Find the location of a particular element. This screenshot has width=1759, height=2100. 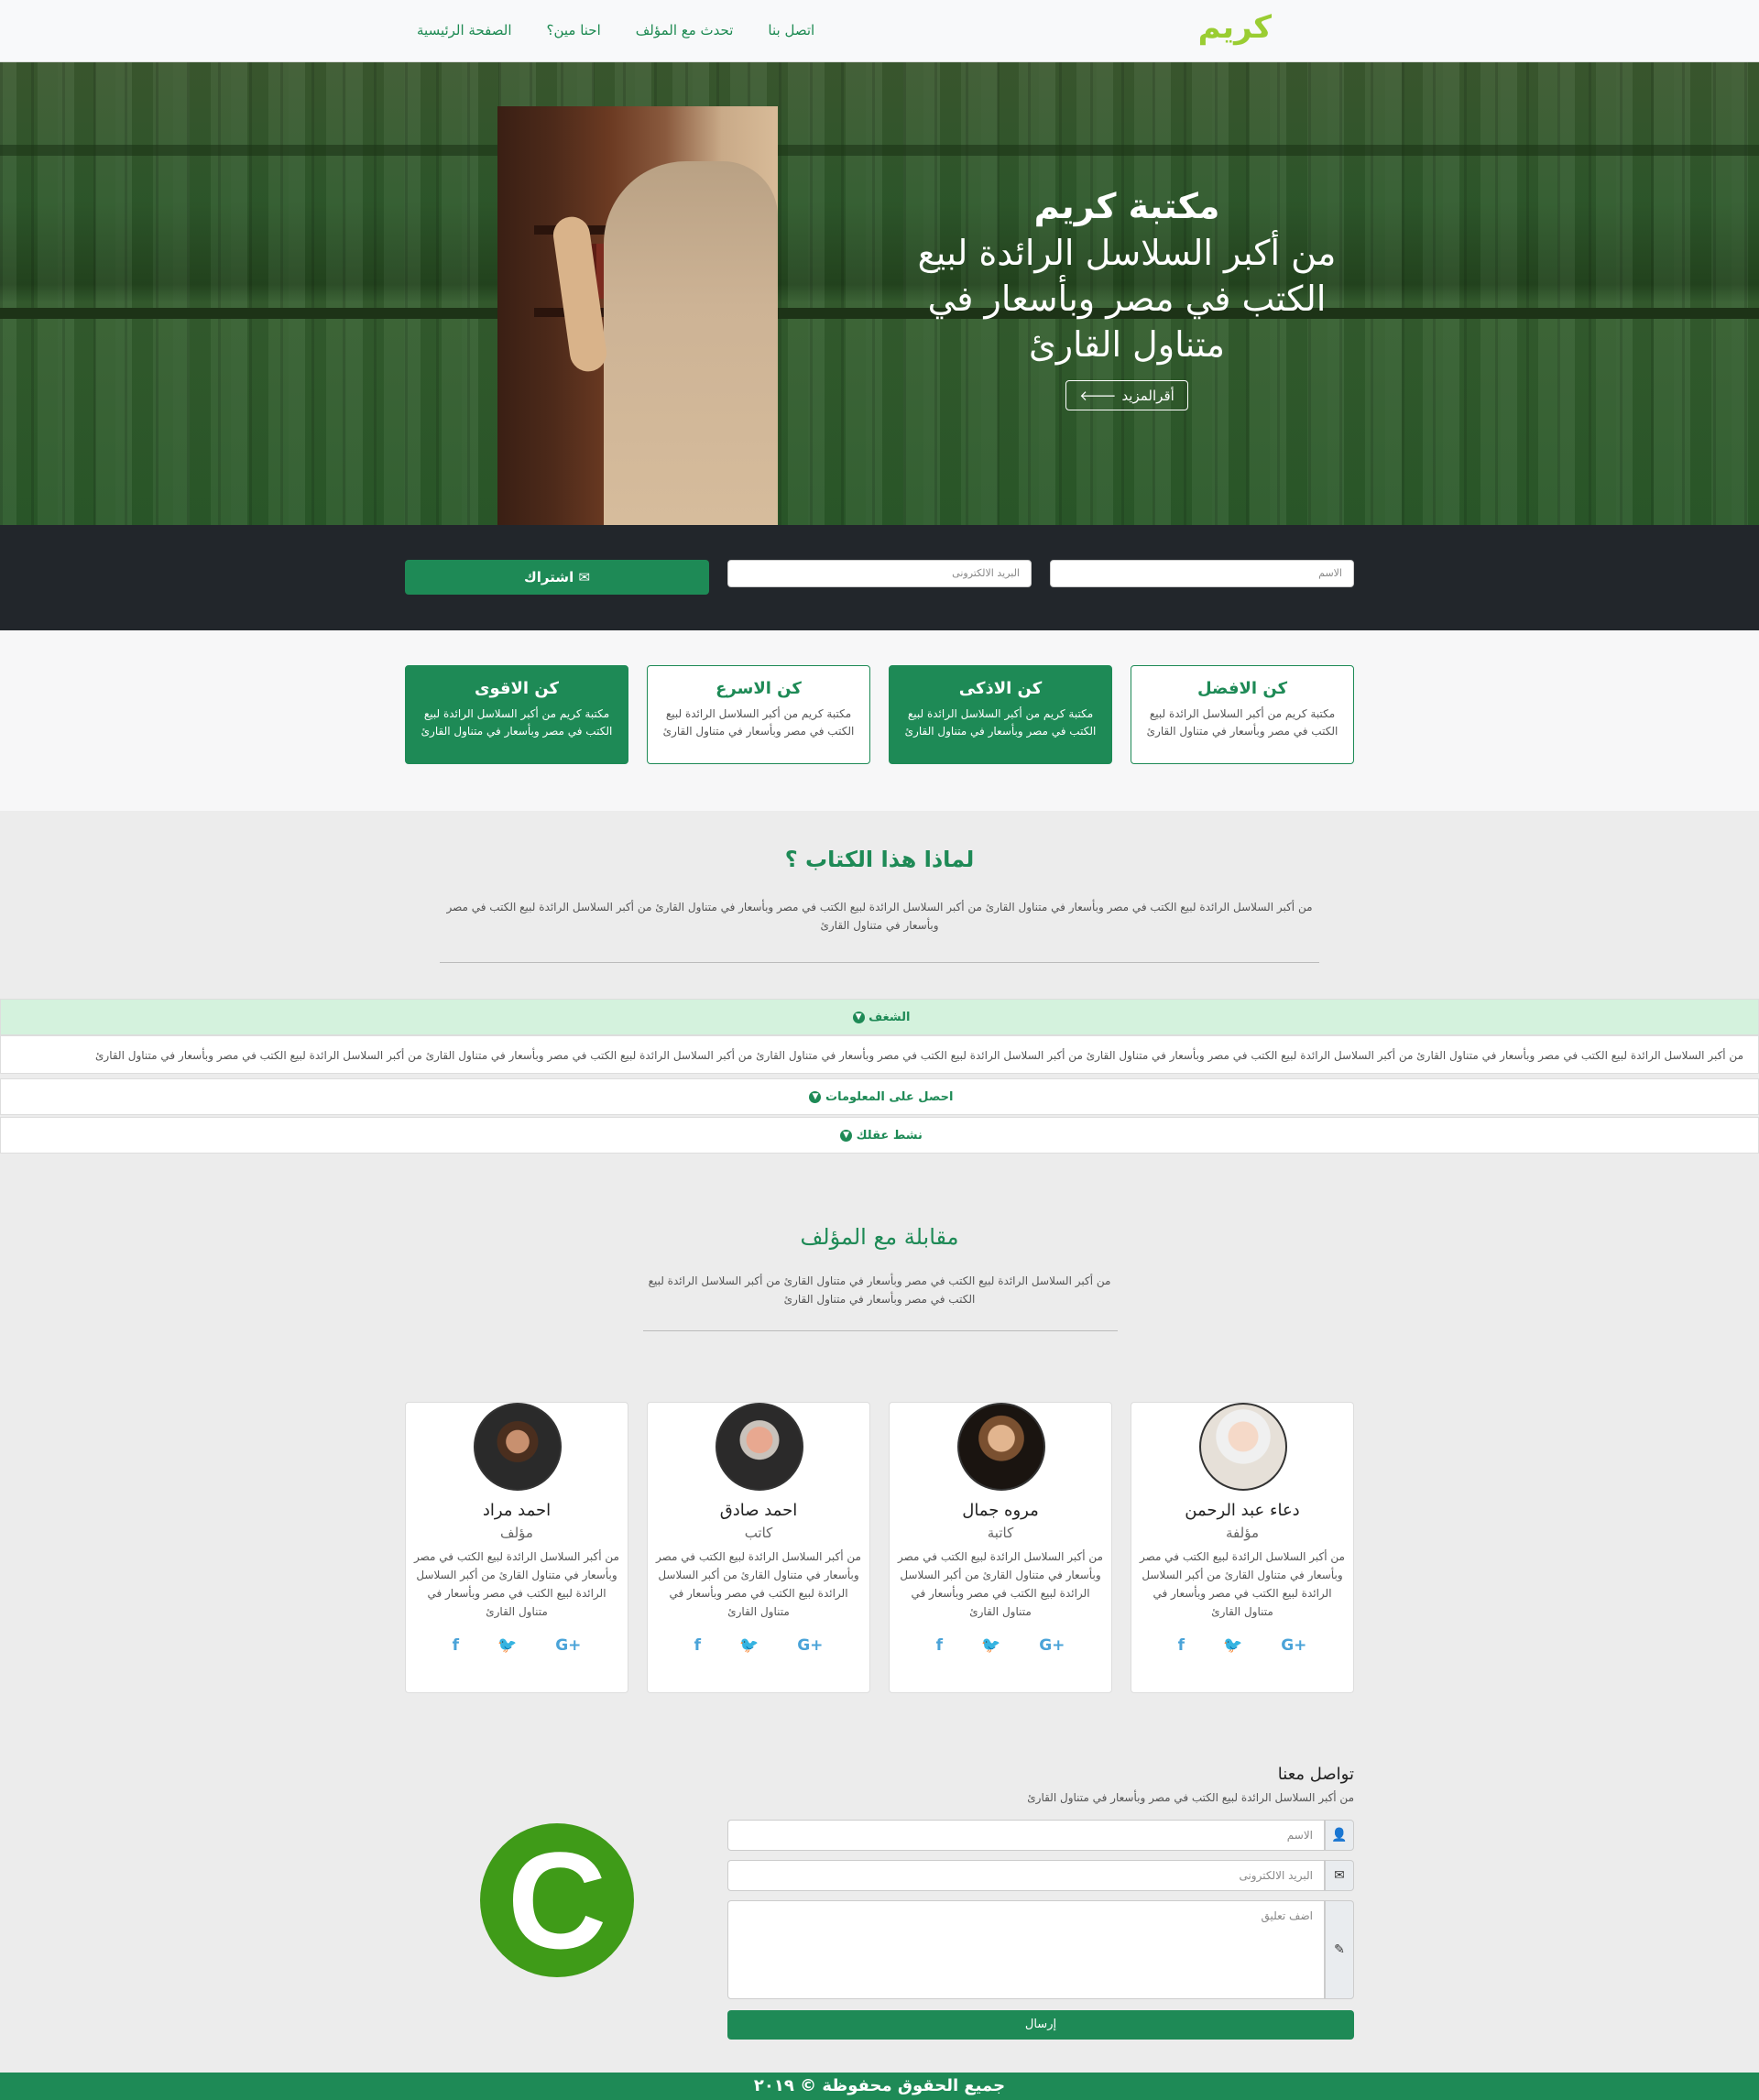

accordion-label: الشغف is located at coordinates (890, 1018).